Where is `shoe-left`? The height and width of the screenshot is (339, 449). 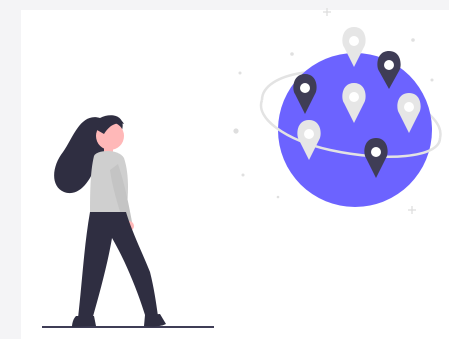 shoe-left is located at coordinates (84, 321).